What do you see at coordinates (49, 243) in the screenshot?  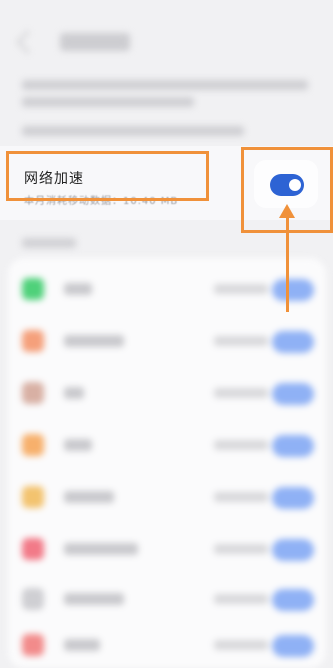 I see `section-label` at bounding box center [49, 243].